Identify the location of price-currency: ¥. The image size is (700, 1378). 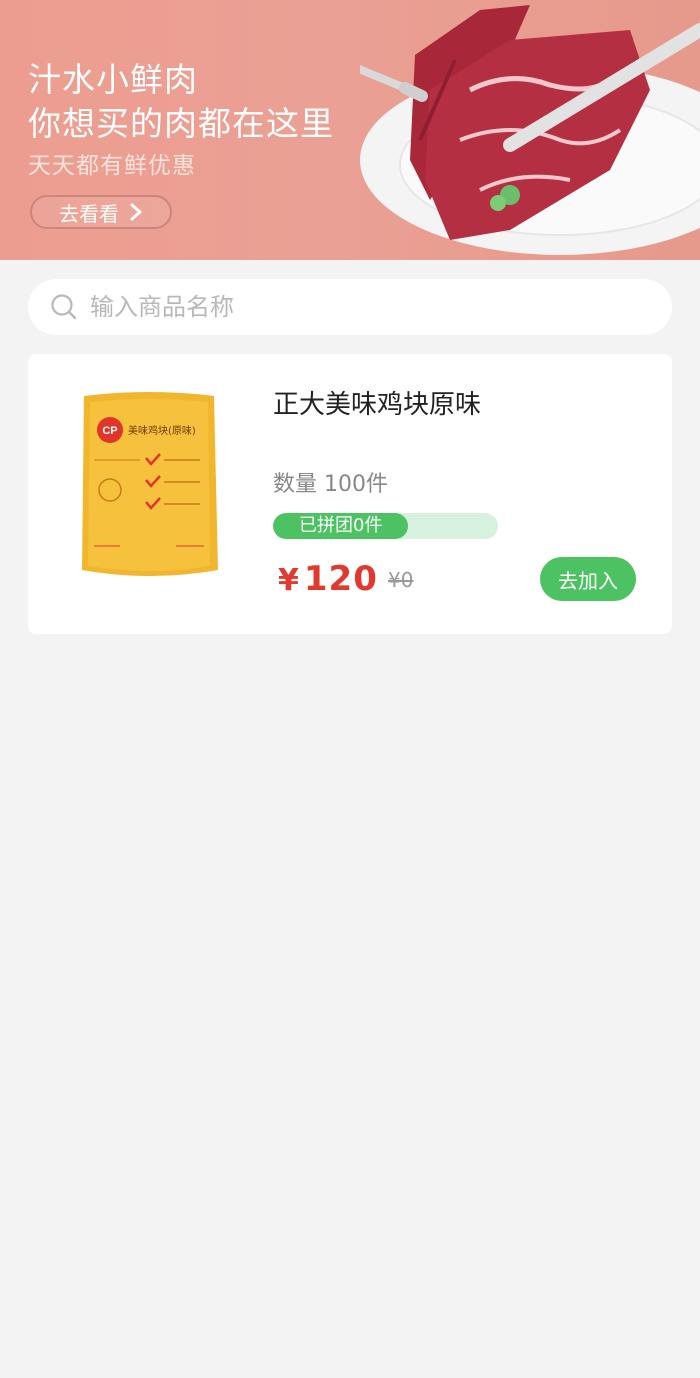
(289, 580).